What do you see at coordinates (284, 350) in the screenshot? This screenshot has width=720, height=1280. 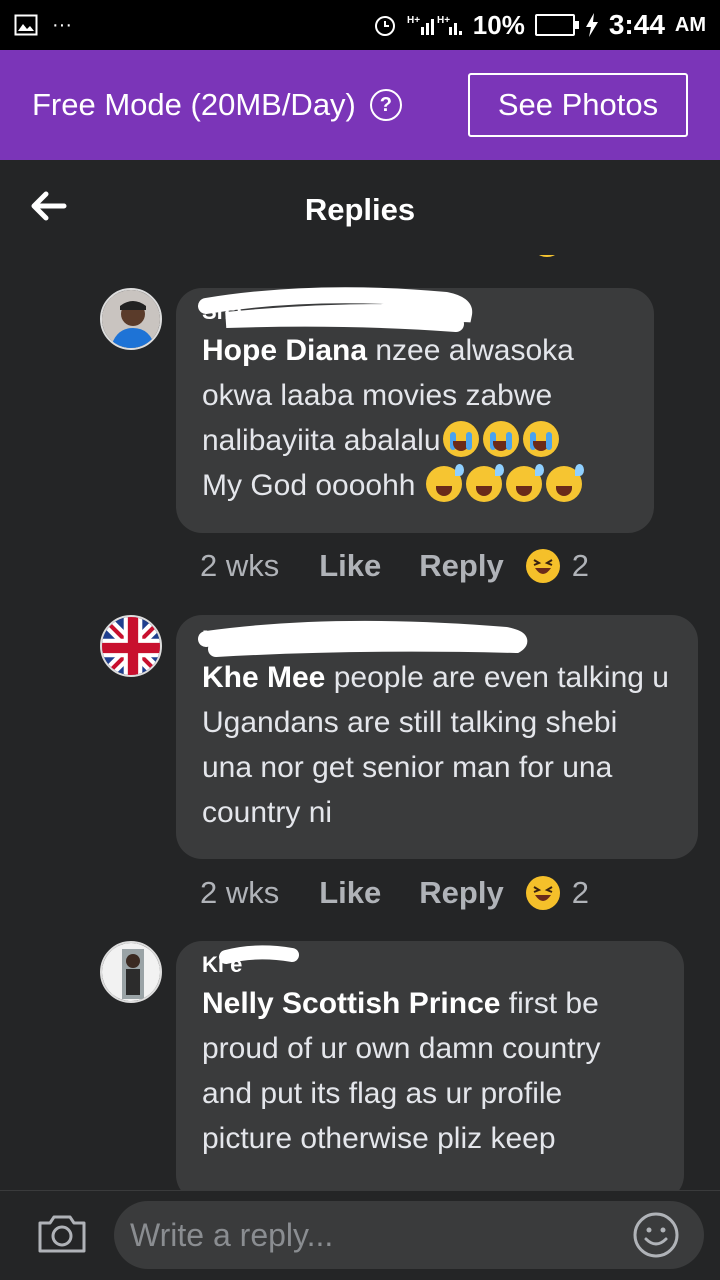 I see `mention-link: Hope Diana` at bounding box center [284, 350].